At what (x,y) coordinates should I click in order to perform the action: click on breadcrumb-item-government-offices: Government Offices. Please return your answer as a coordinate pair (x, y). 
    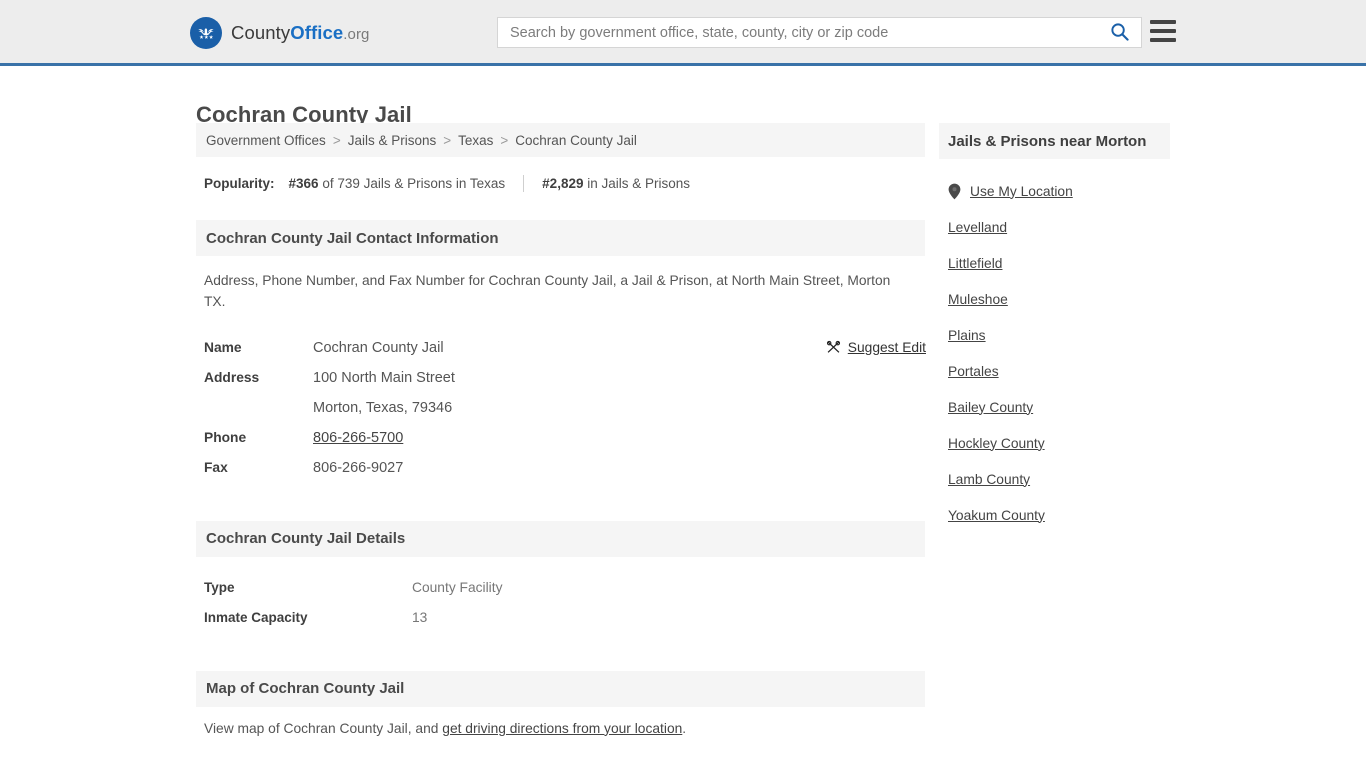
    Looking at the image, I should click on (266, 140).